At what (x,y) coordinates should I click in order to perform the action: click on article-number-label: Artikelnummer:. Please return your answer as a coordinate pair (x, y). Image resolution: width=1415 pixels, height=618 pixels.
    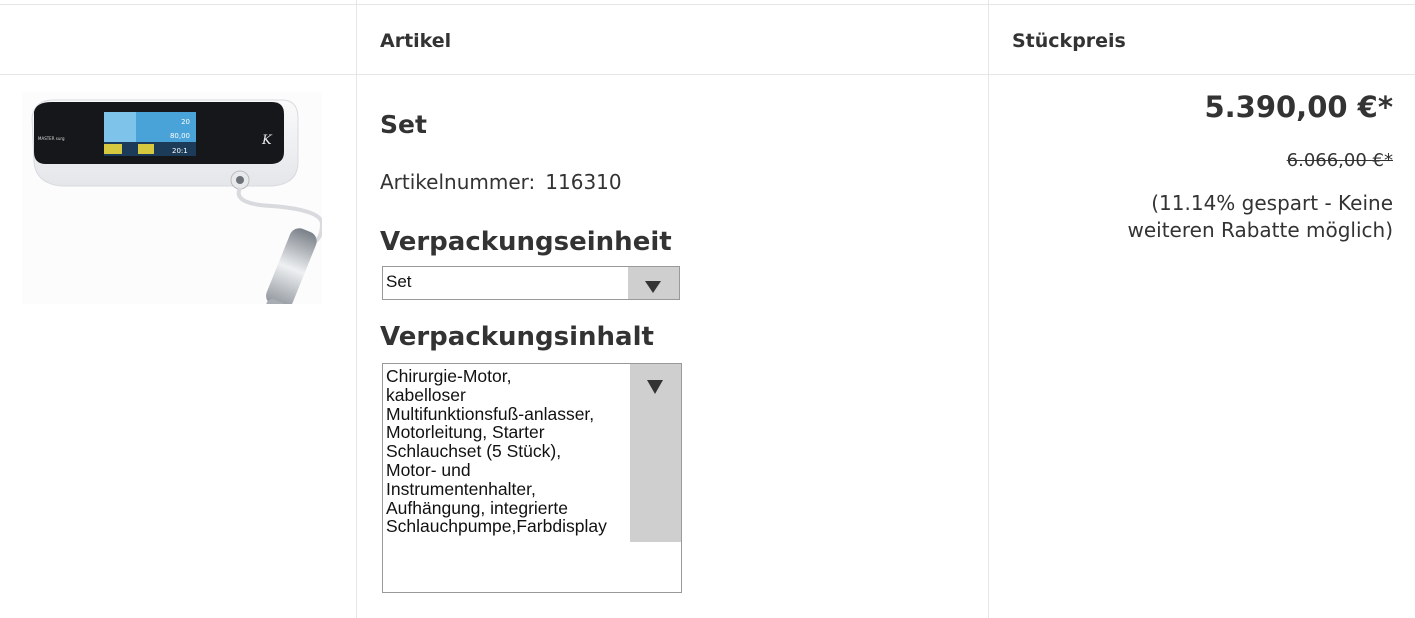
    Looking at the image, I should click on (458, 182).